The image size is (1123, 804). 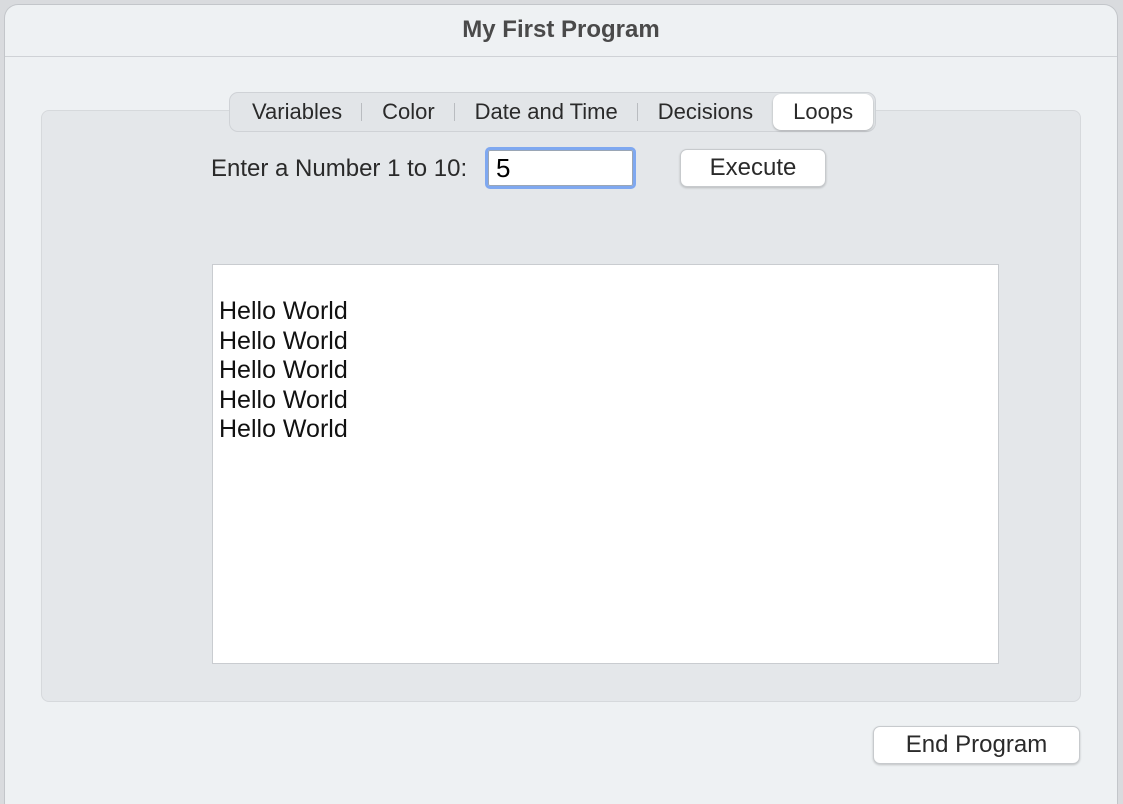 I want to click on number-input, so click(x=560, y=168).